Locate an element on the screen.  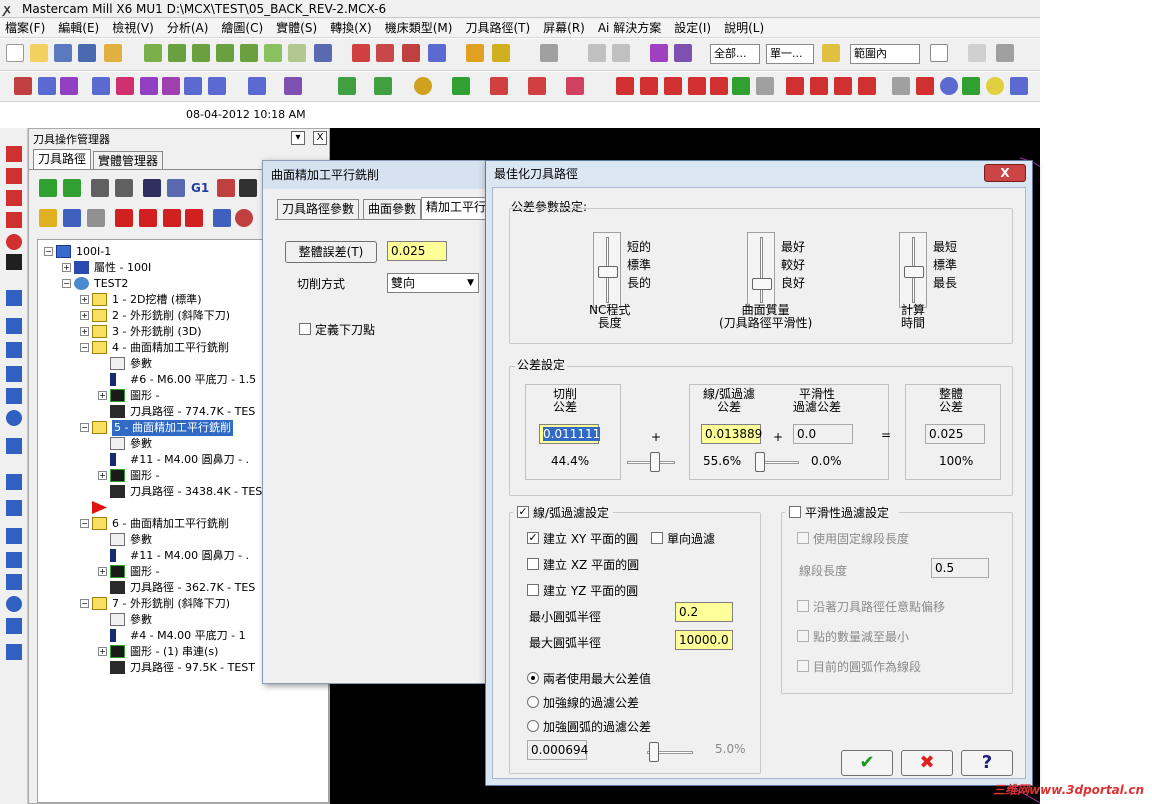
toolpath-tool-1-icon is located at coordinates (23, 86).